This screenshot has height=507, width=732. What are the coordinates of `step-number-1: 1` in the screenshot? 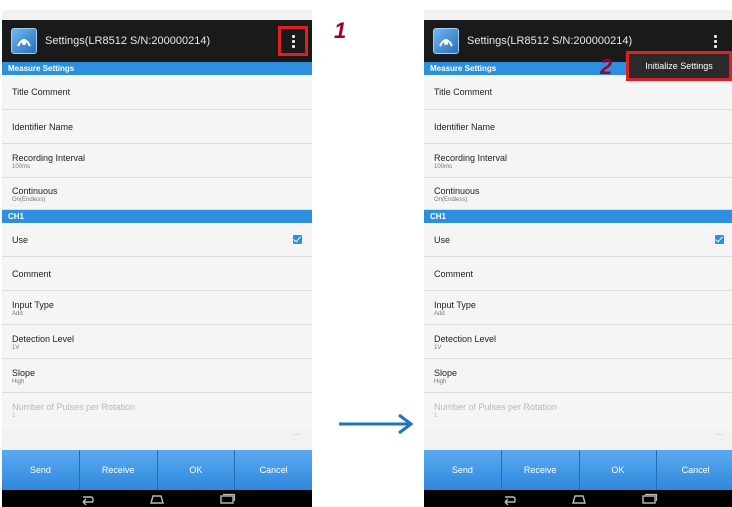 It's located at (340, 30).